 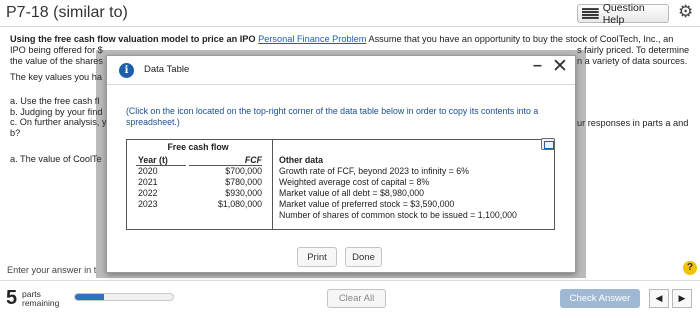 I want to click on question-line3-right: n a variety of data sources., so click(x=632, y=61).